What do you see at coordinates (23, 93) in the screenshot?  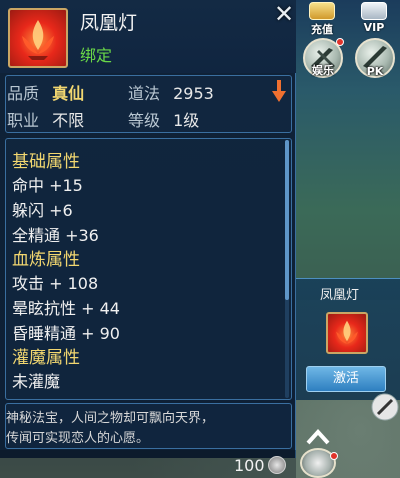 I see `quality-label: 品质` at bounding box center [23, 93].